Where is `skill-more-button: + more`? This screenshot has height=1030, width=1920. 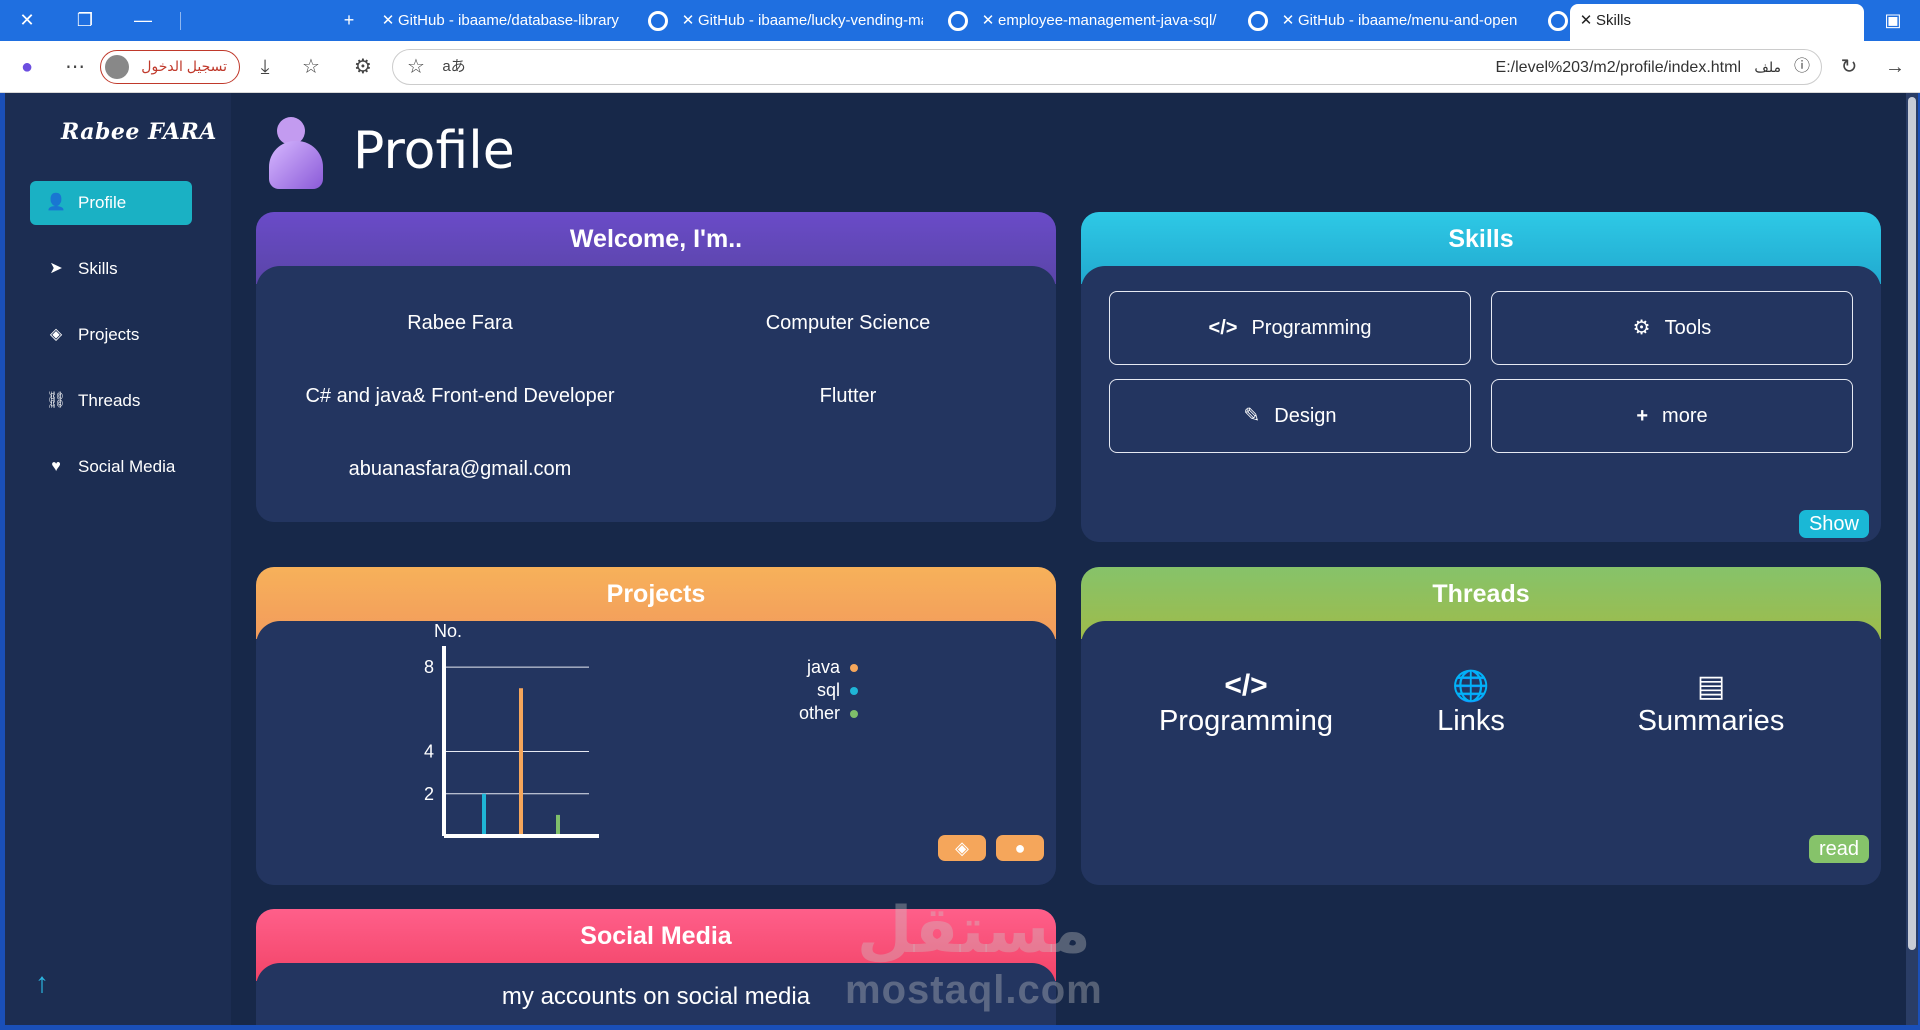 skill-more-button: + more is located at coordinates (1672, 416).